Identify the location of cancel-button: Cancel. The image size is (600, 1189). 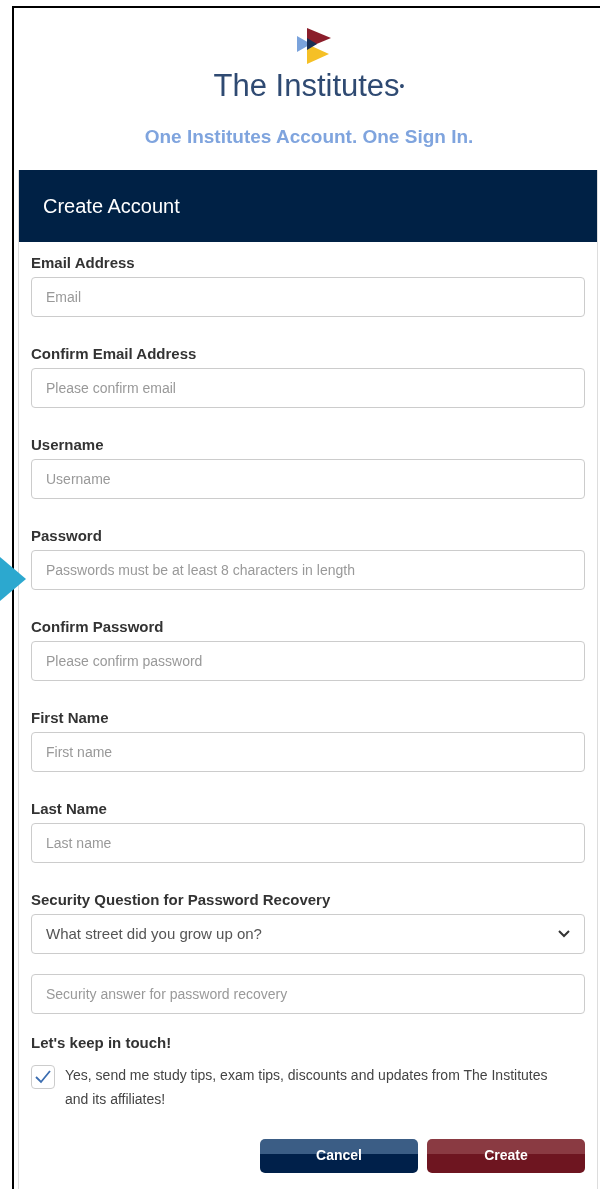
(339, 1155).